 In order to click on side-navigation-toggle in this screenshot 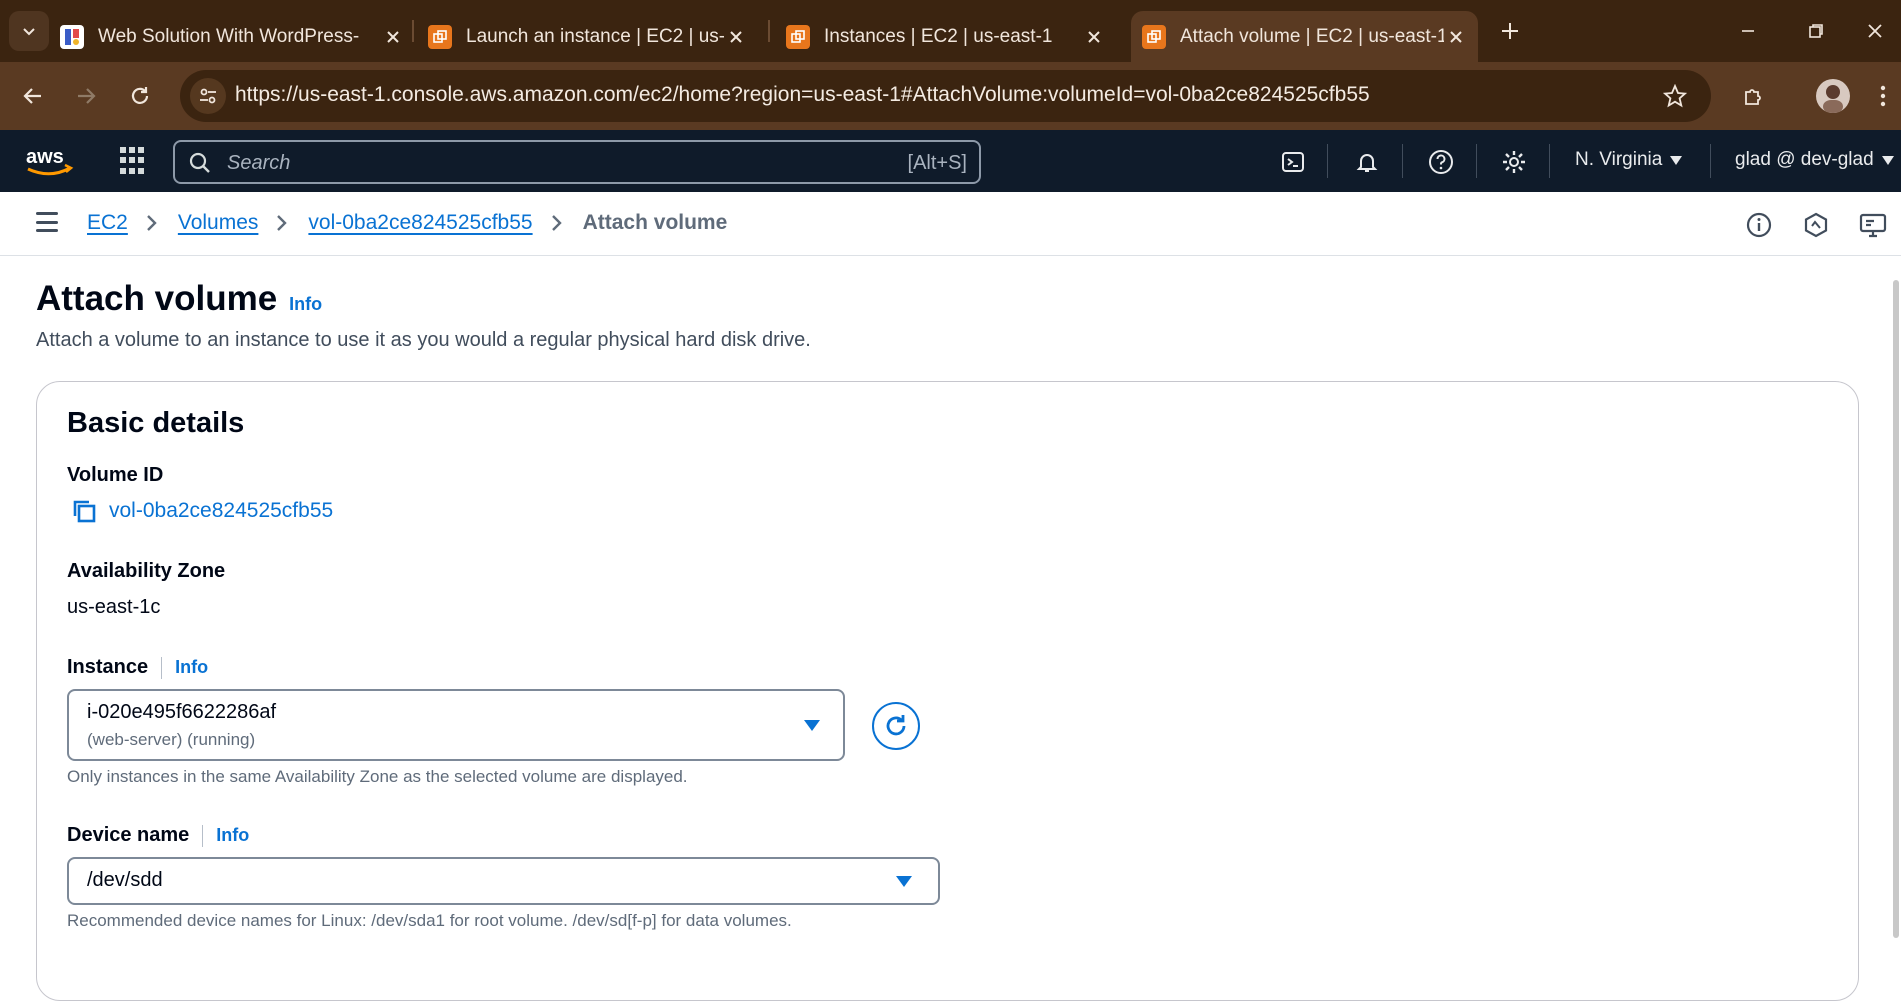, I will do `click(47, 222)`.